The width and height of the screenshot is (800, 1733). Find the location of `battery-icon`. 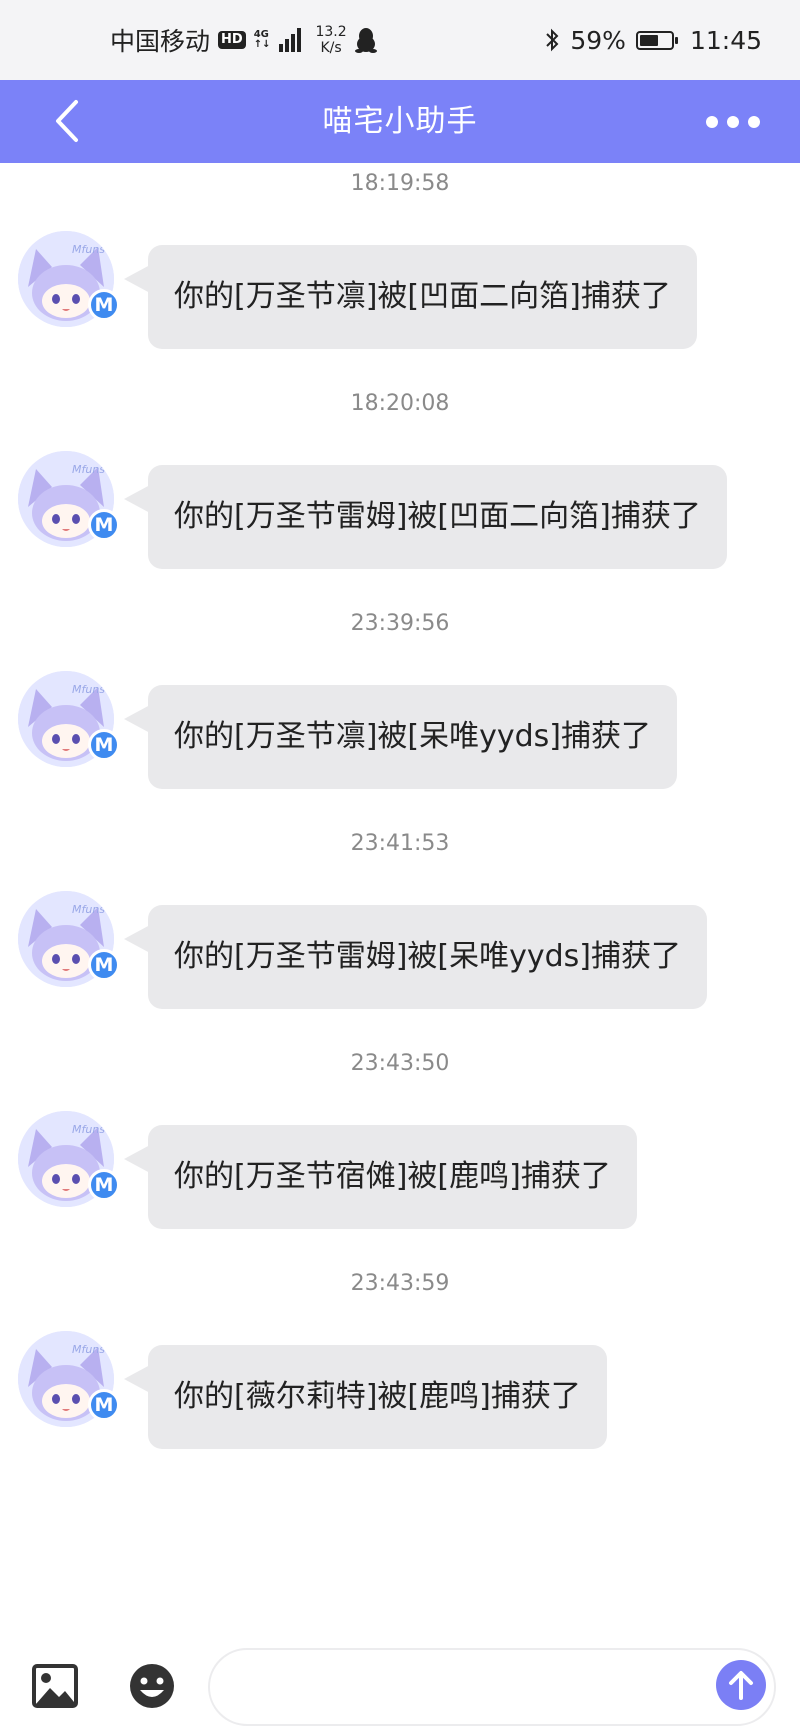

battery-icon is located at coordinates (656, 40).